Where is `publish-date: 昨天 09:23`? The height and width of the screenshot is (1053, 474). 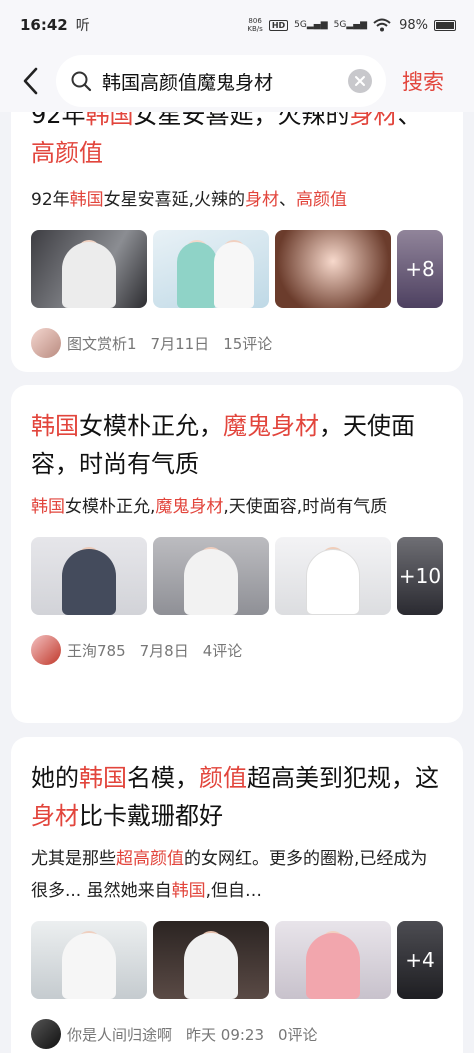 publish-date: 昨天 09:23 is located at coordinates (225, 1034).